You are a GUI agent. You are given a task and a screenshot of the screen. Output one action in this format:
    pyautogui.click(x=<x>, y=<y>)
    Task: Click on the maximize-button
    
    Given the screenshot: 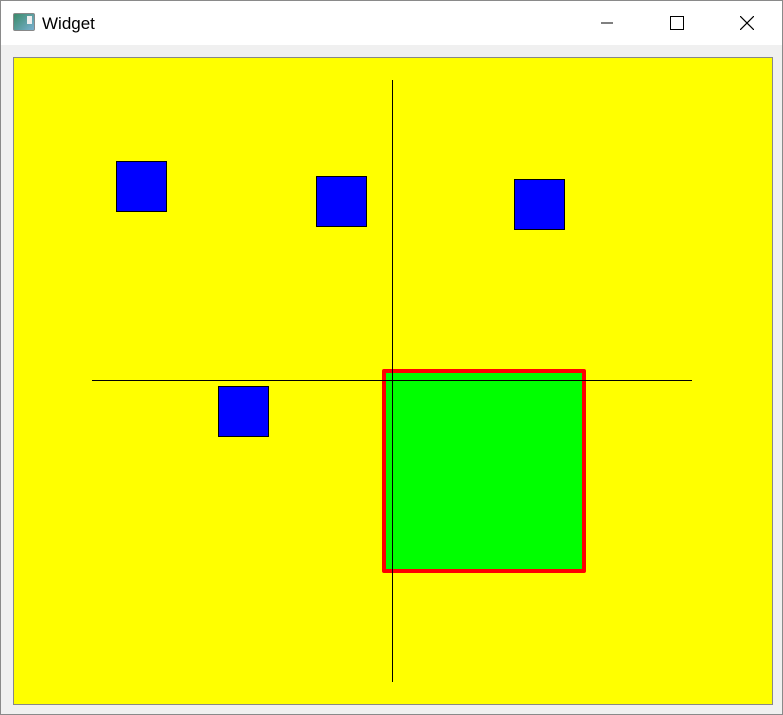 What is the action you would take?
    pyautogui.click(x=677, y=23)
    